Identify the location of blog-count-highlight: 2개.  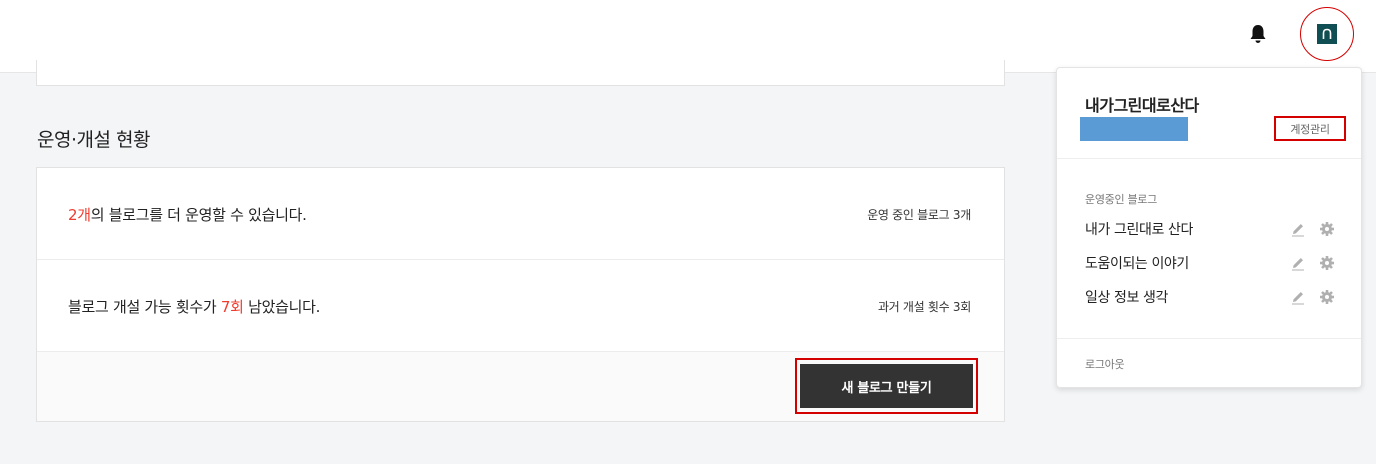
(79, 215).